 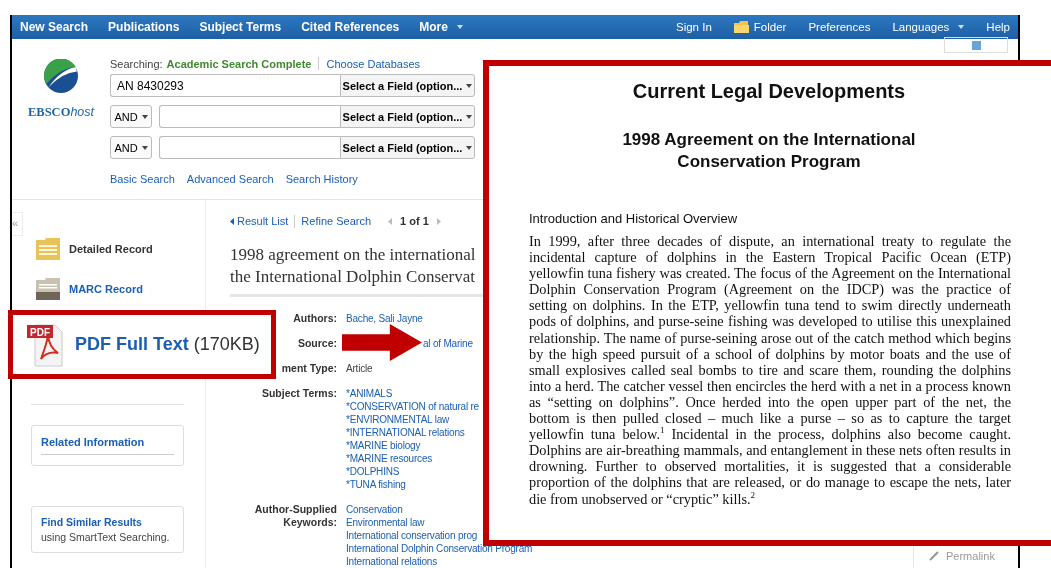 What do you see at coordinates (385, 522) in the screenshot?
I see `field-value-link: Environmental law` at bounding box center [385, 522].